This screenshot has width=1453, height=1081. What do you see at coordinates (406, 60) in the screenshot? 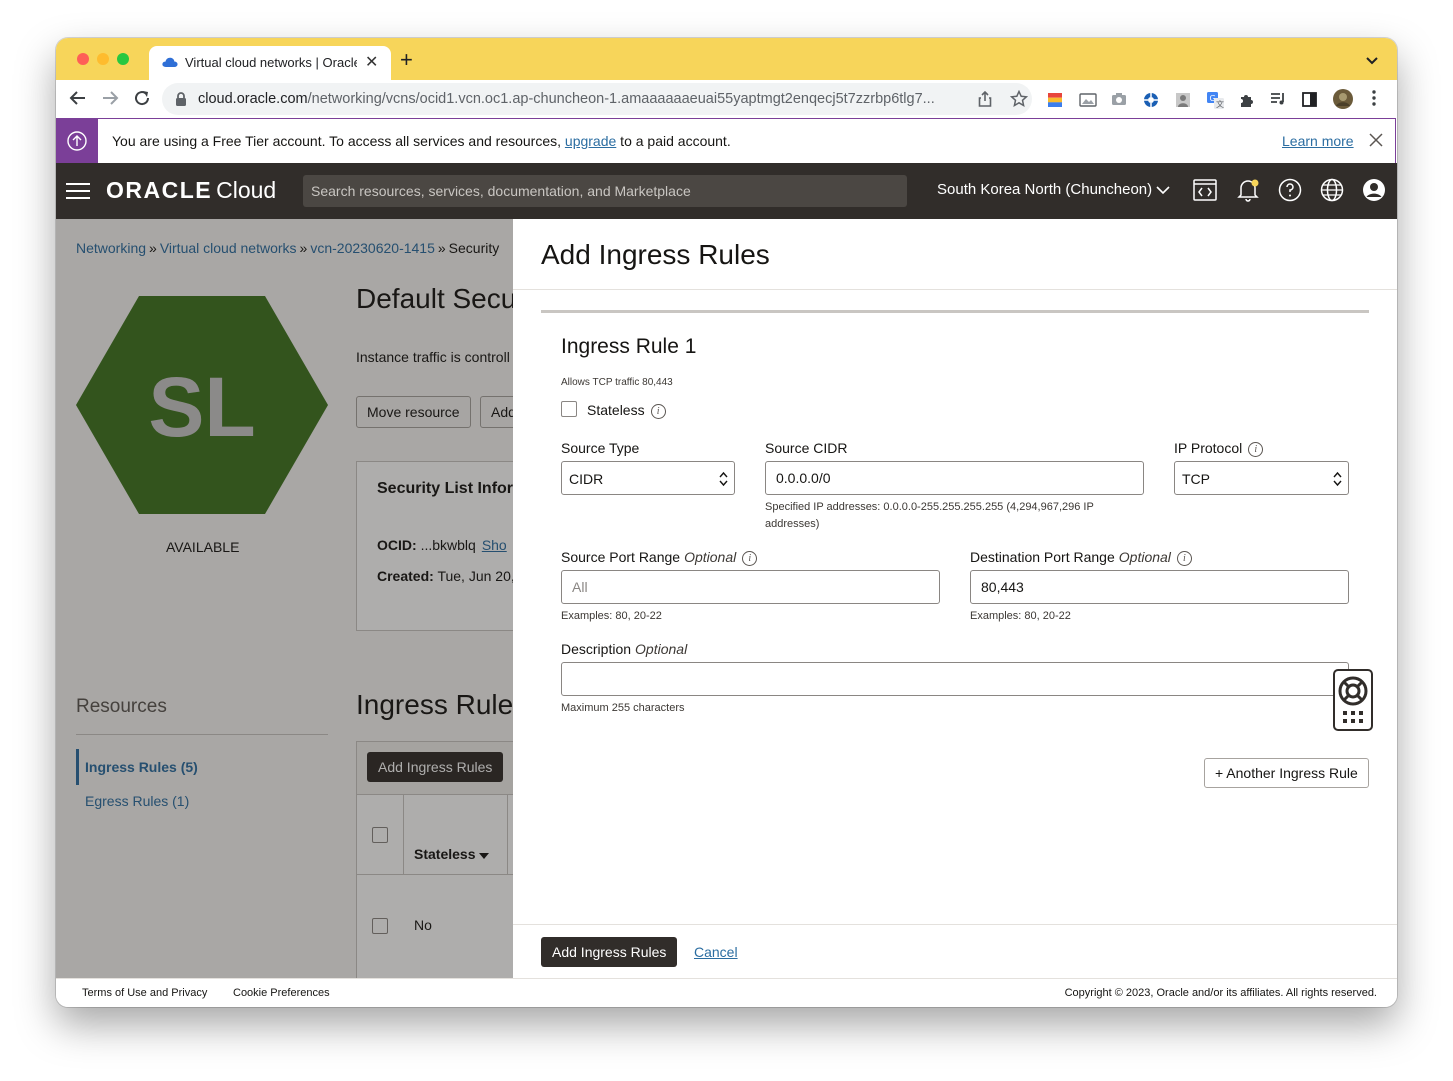
I see `new-tab-icon: +` at bounding box center [406, 60].